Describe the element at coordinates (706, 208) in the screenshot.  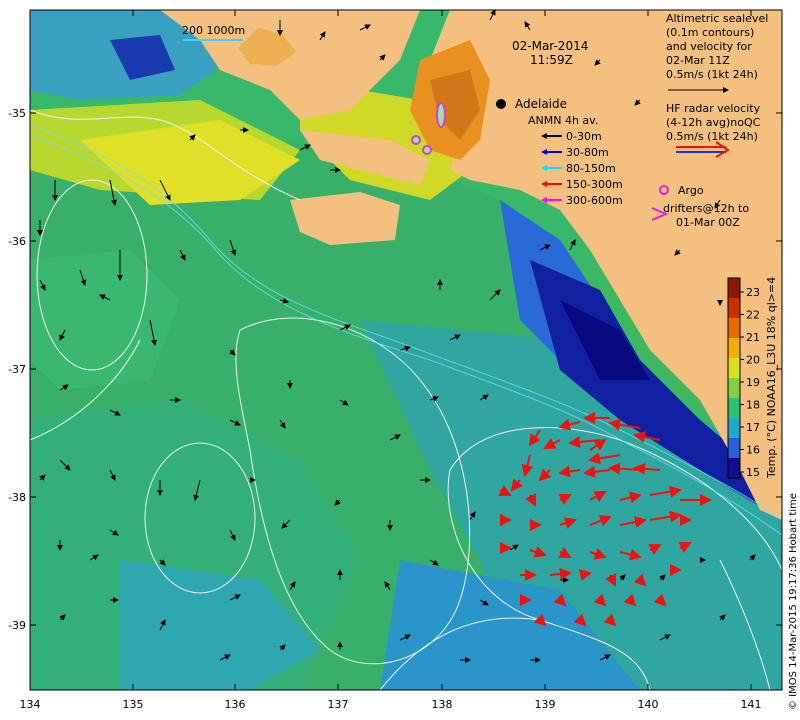
I see `argo-legend-line-2: drifters@12h to` at that location.